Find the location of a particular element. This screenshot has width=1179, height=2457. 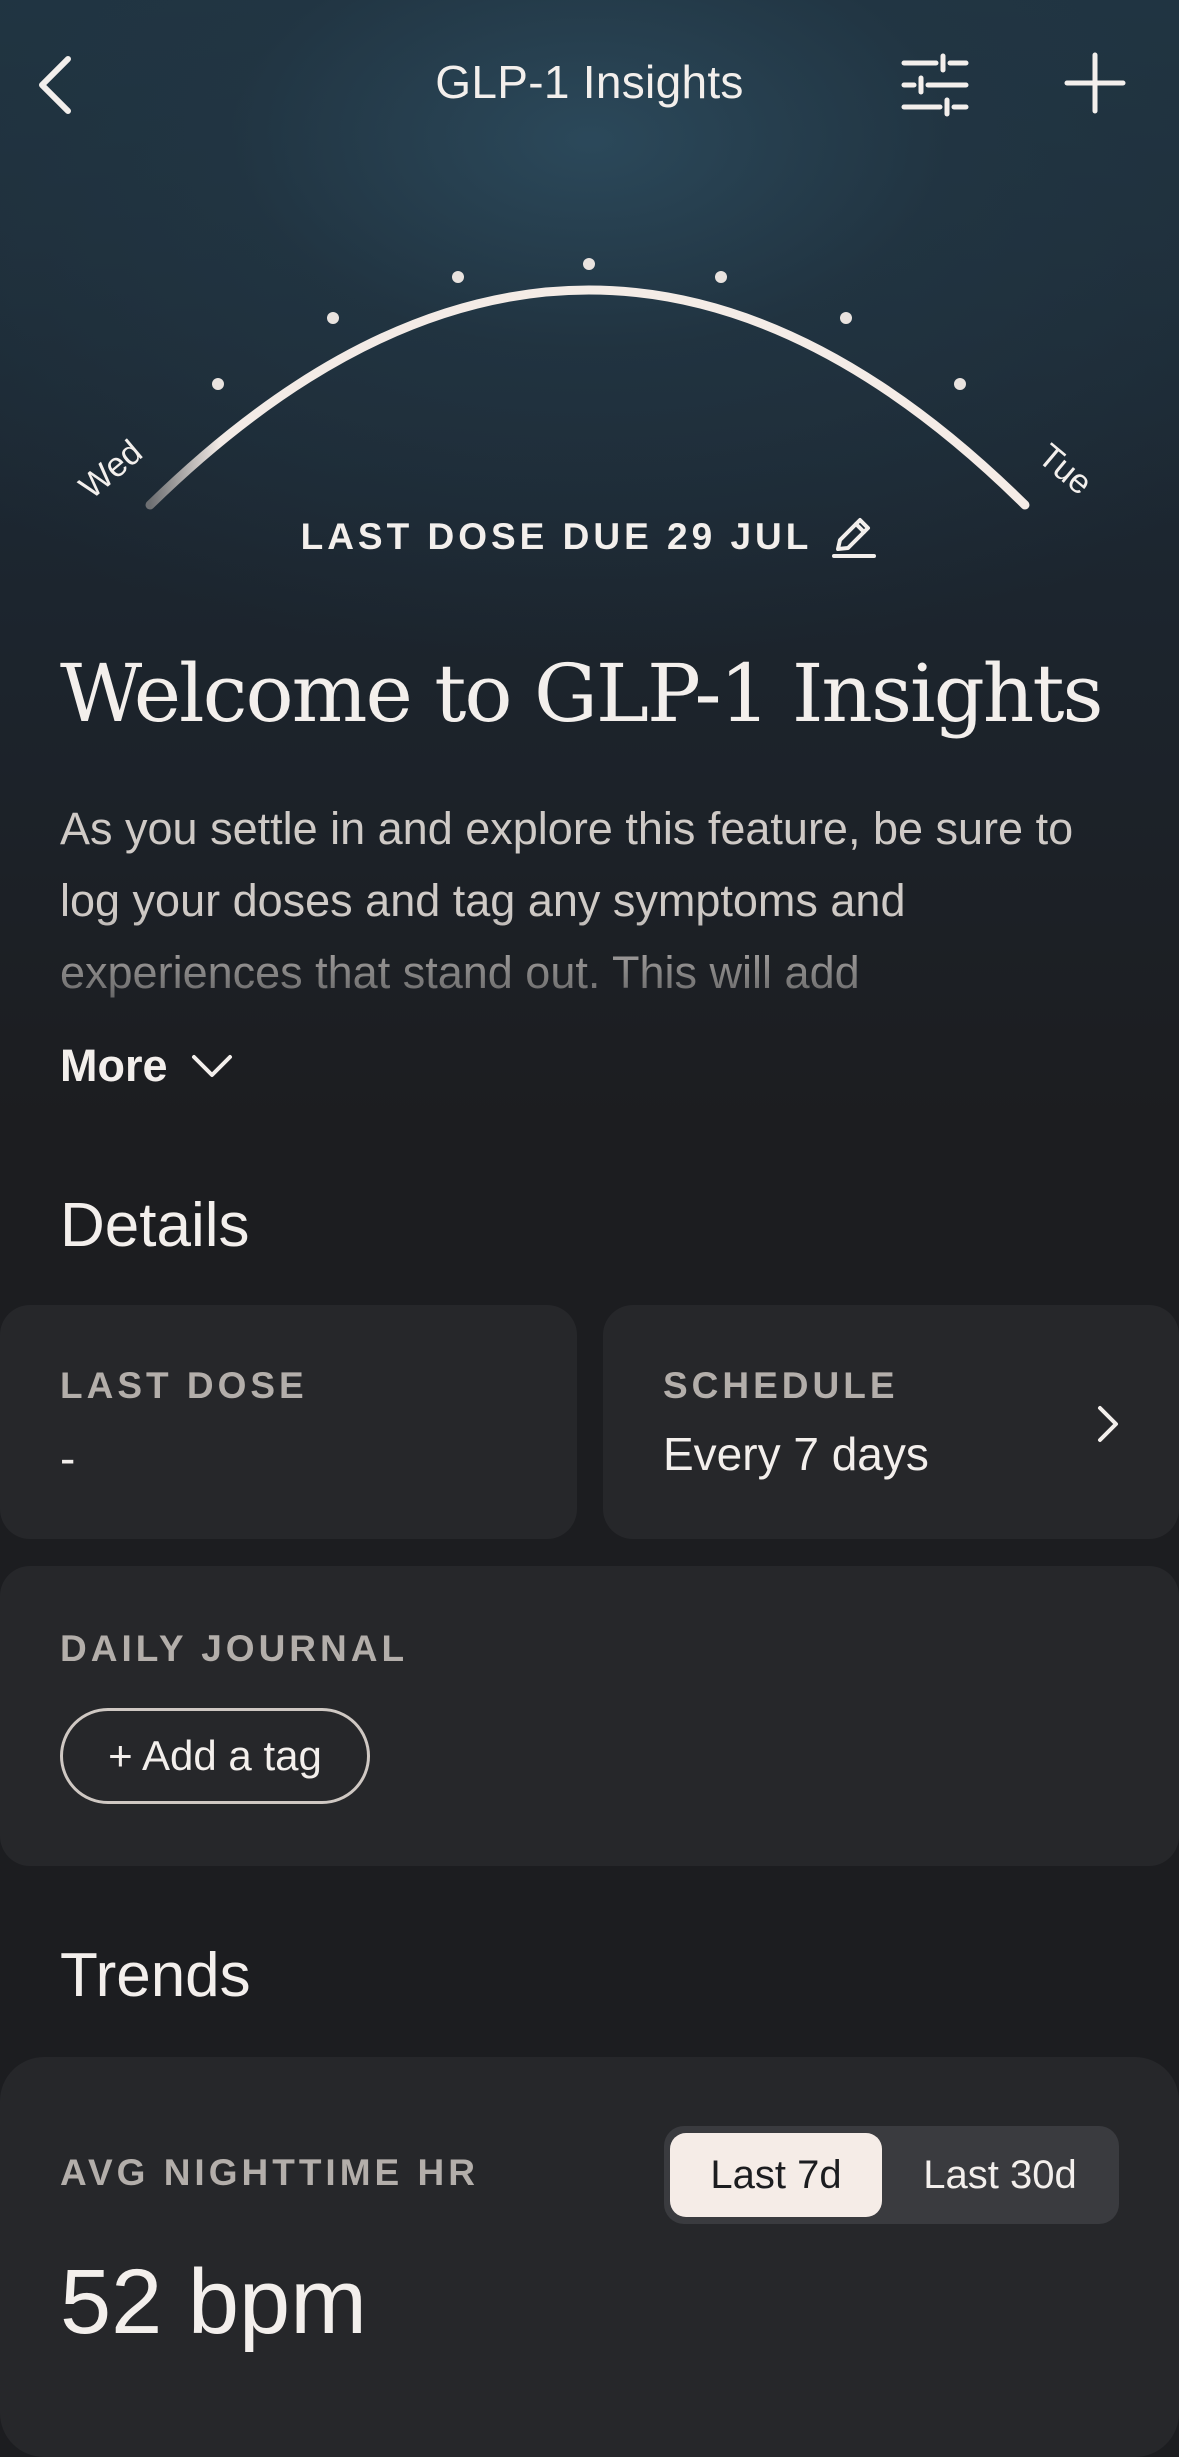

more-label: More is located at coordinates (114, 1065).